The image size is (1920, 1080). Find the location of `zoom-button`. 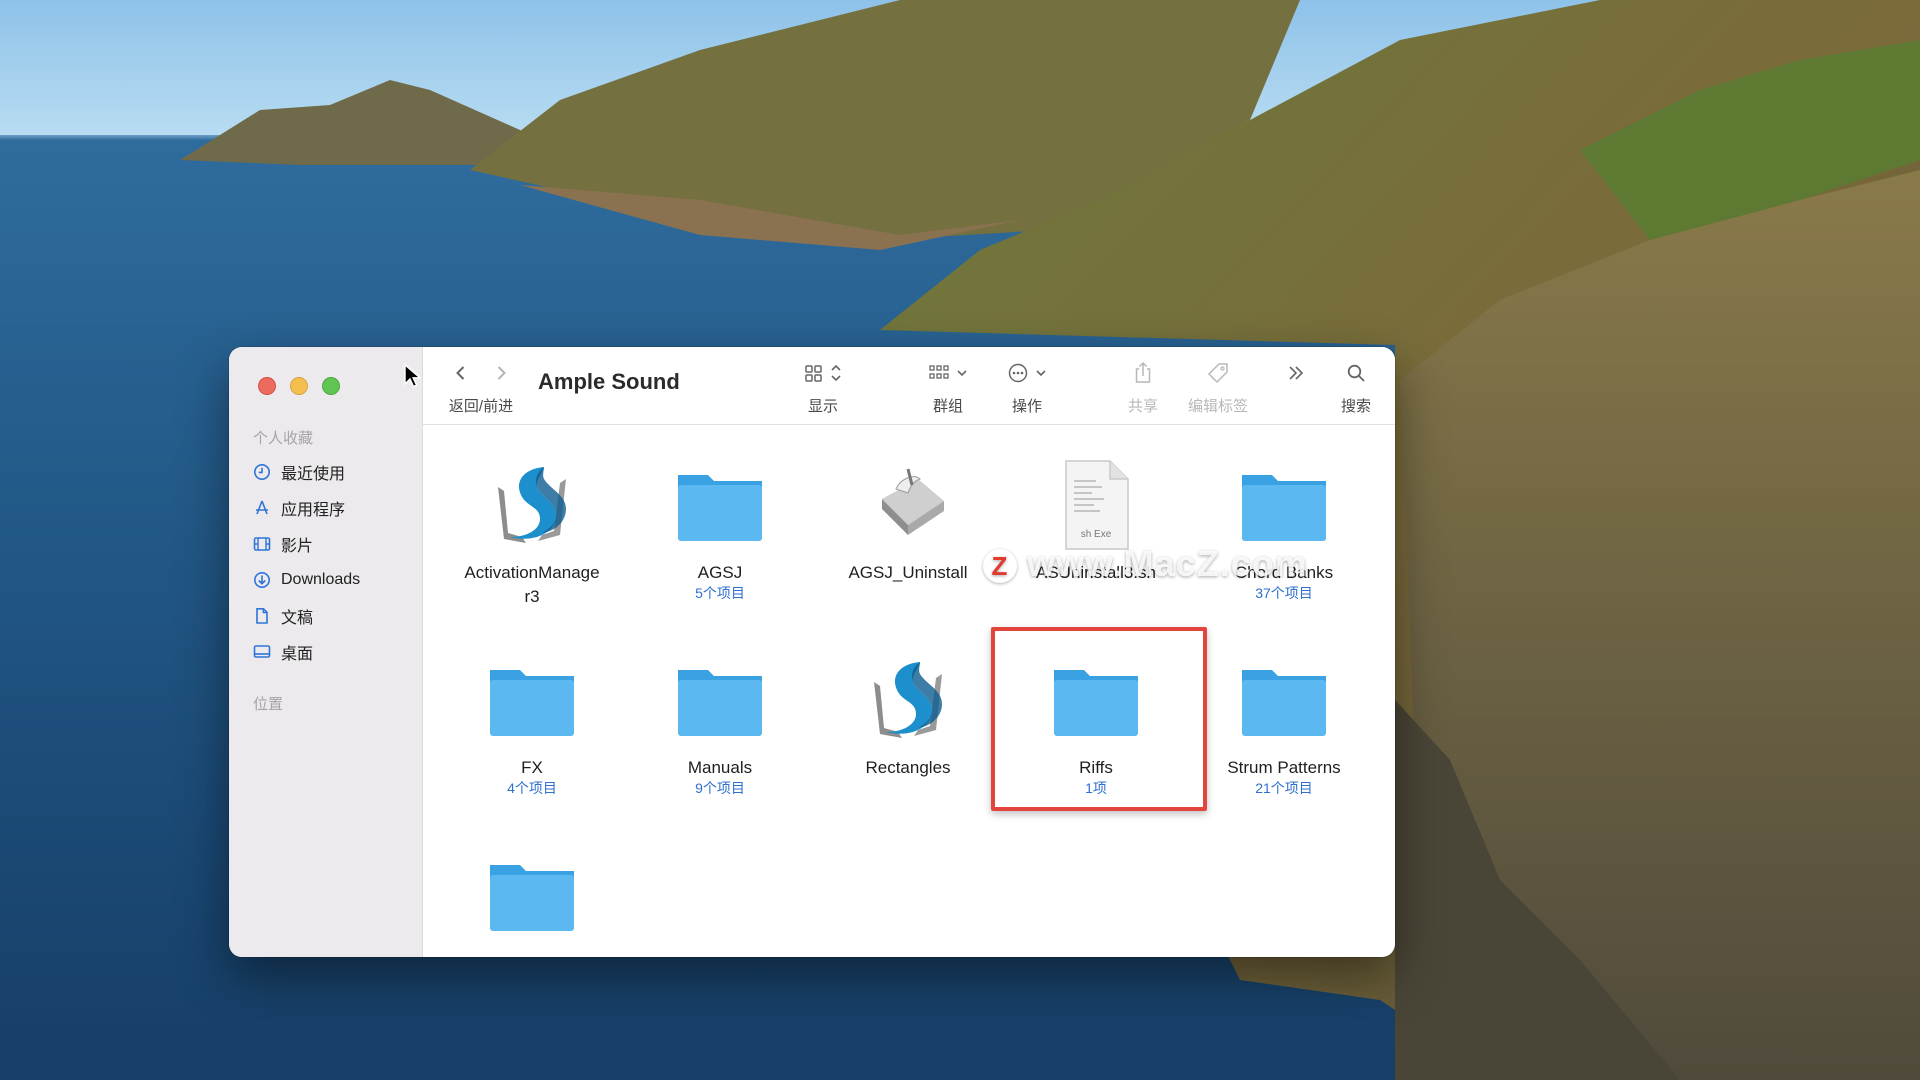

zoom-button is located at coordinates (331, 386).